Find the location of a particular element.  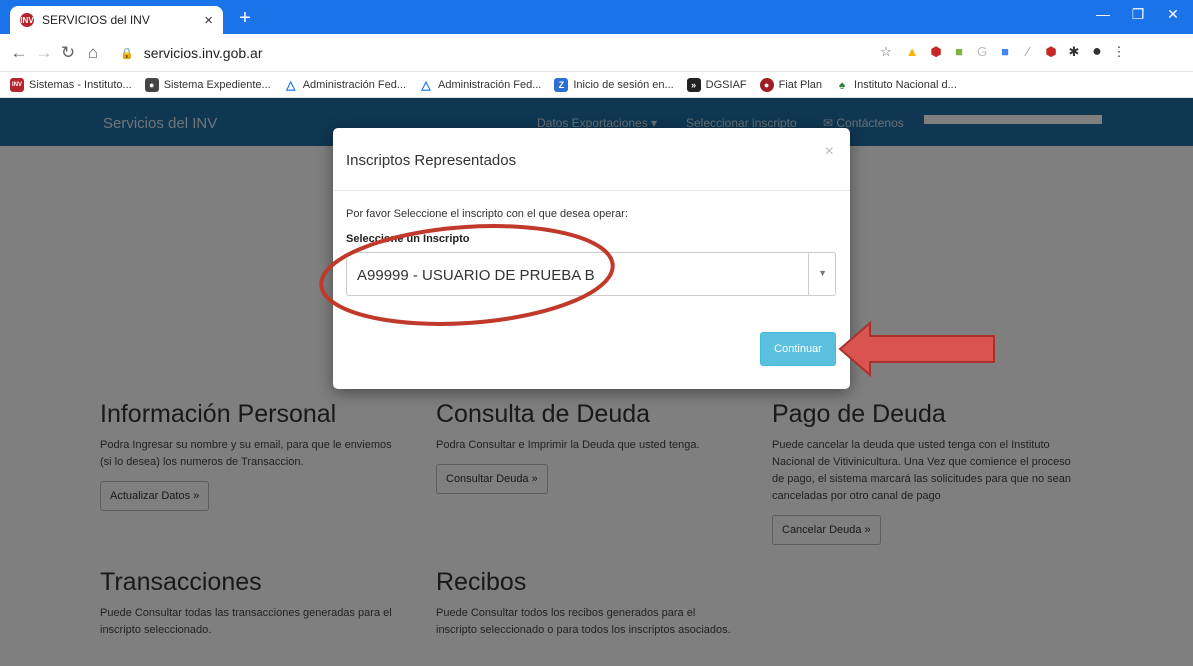

modal-header: Inscriptos Representados × is located at coordinates (591, 159).